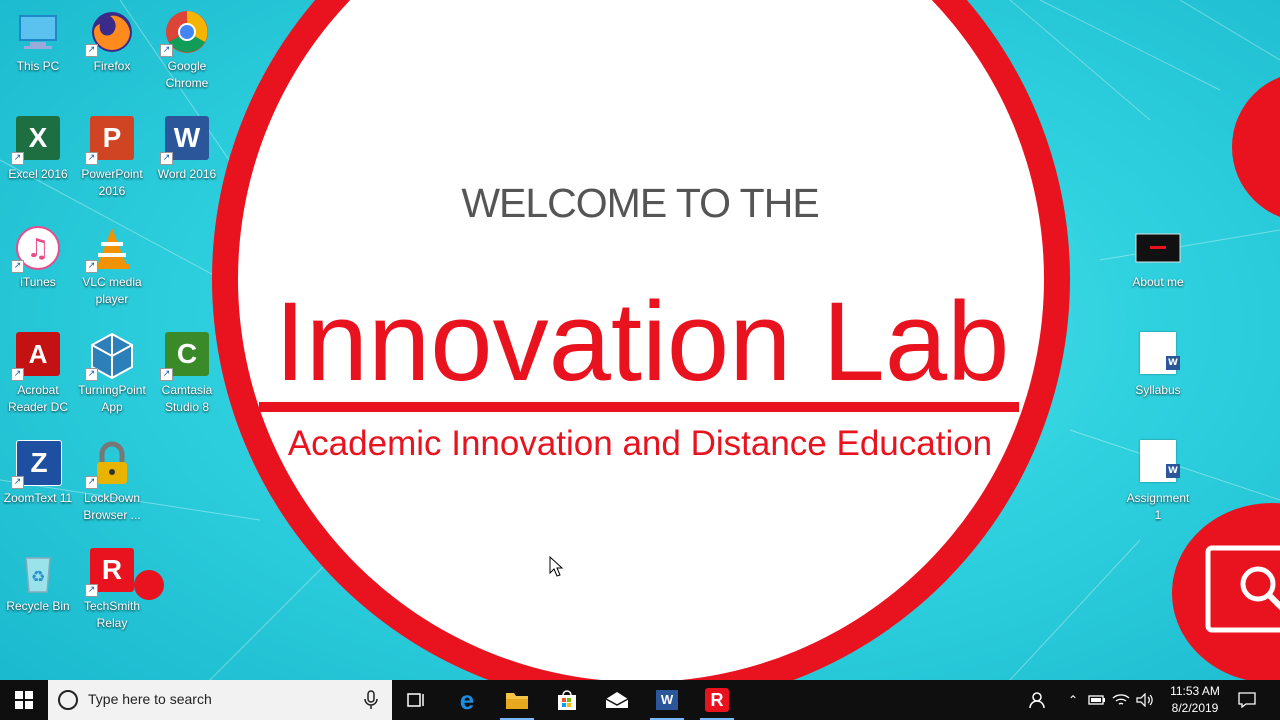 The image size is (1280, 720). What do you see at coordinates (1195, 700) in the screenshot?
I see `taskbar-clock: 11:53 AM 8/2/2019` at bounding box center [1195, 700].